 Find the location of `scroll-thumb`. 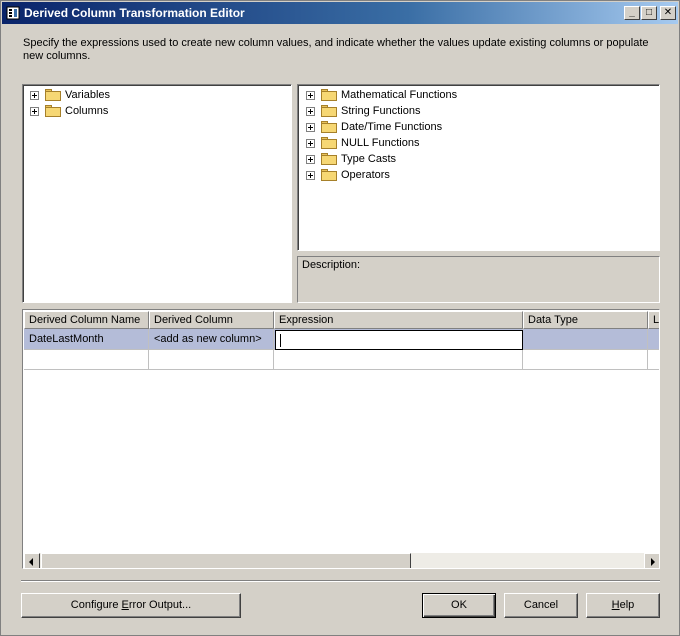

scroll-thumb is located at coordinates (226, 560).